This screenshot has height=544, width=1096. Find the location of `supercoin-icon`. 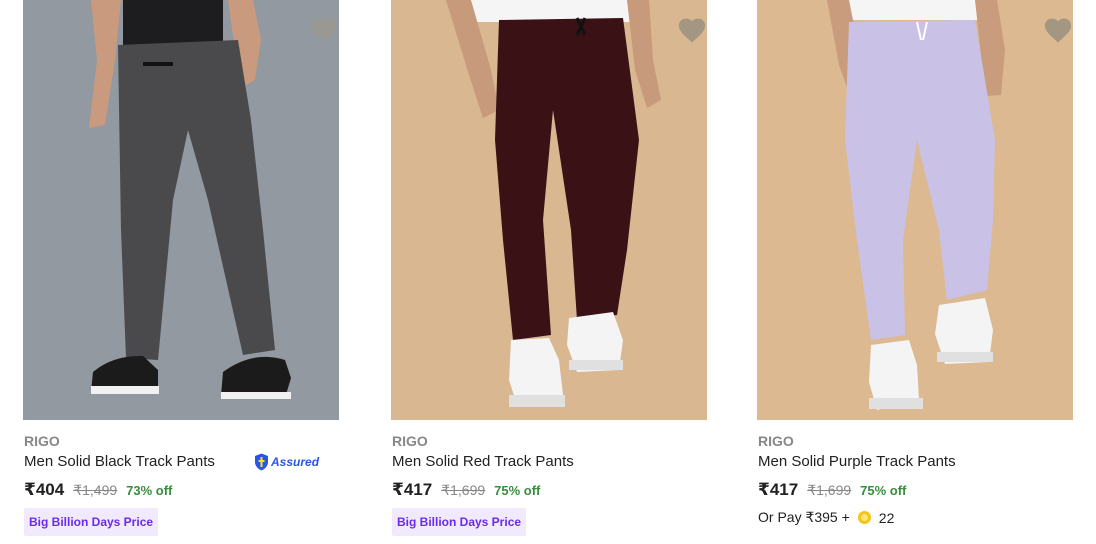

supercoin-icon is located at coordinates (864, 517).